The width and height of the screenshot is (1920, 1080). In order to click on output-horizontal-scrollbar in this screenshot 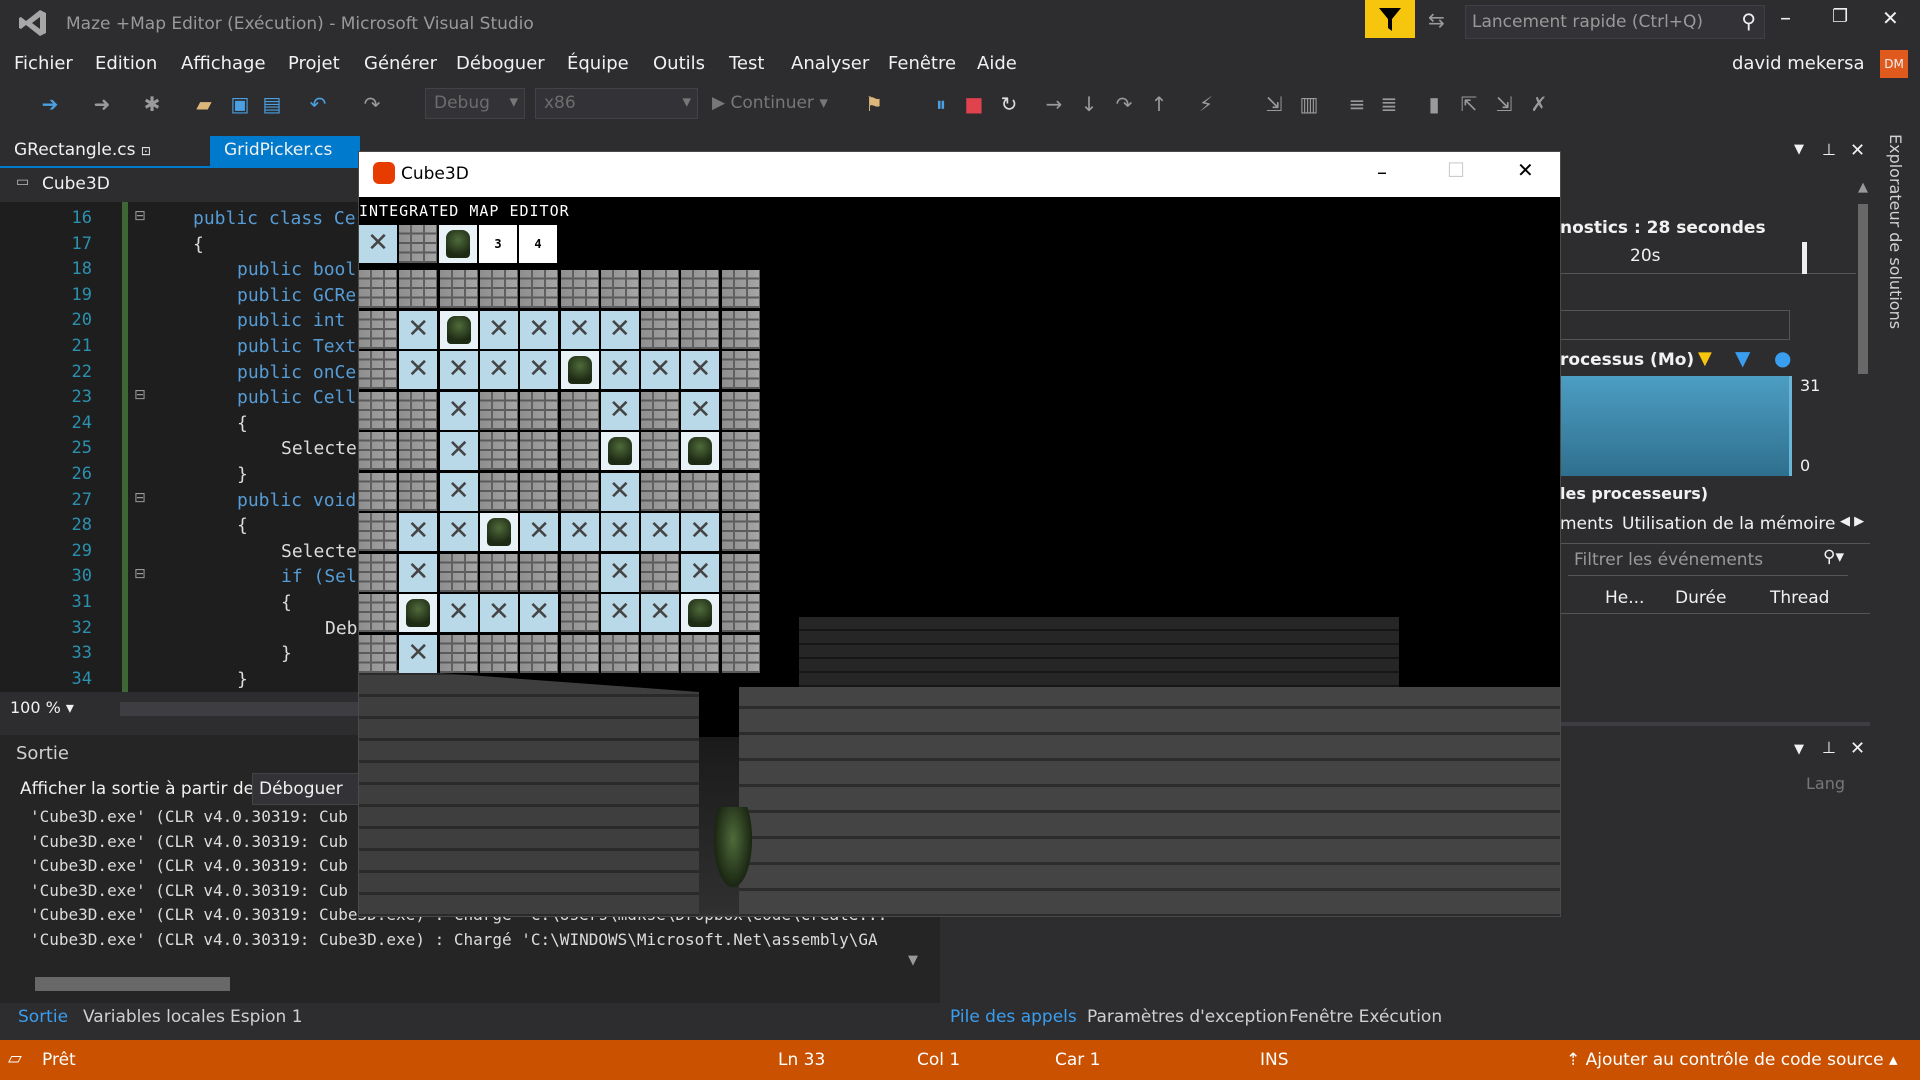, I will do `click(132, 984)`.